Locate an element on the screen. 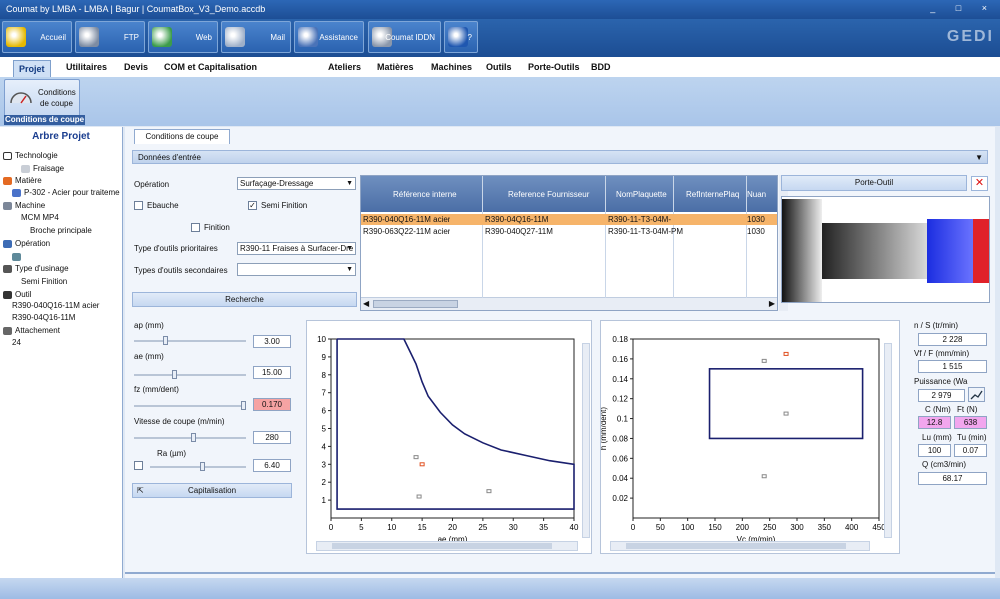  semi-finition-checkbox: ✓ is located at coordinates (252, 205).